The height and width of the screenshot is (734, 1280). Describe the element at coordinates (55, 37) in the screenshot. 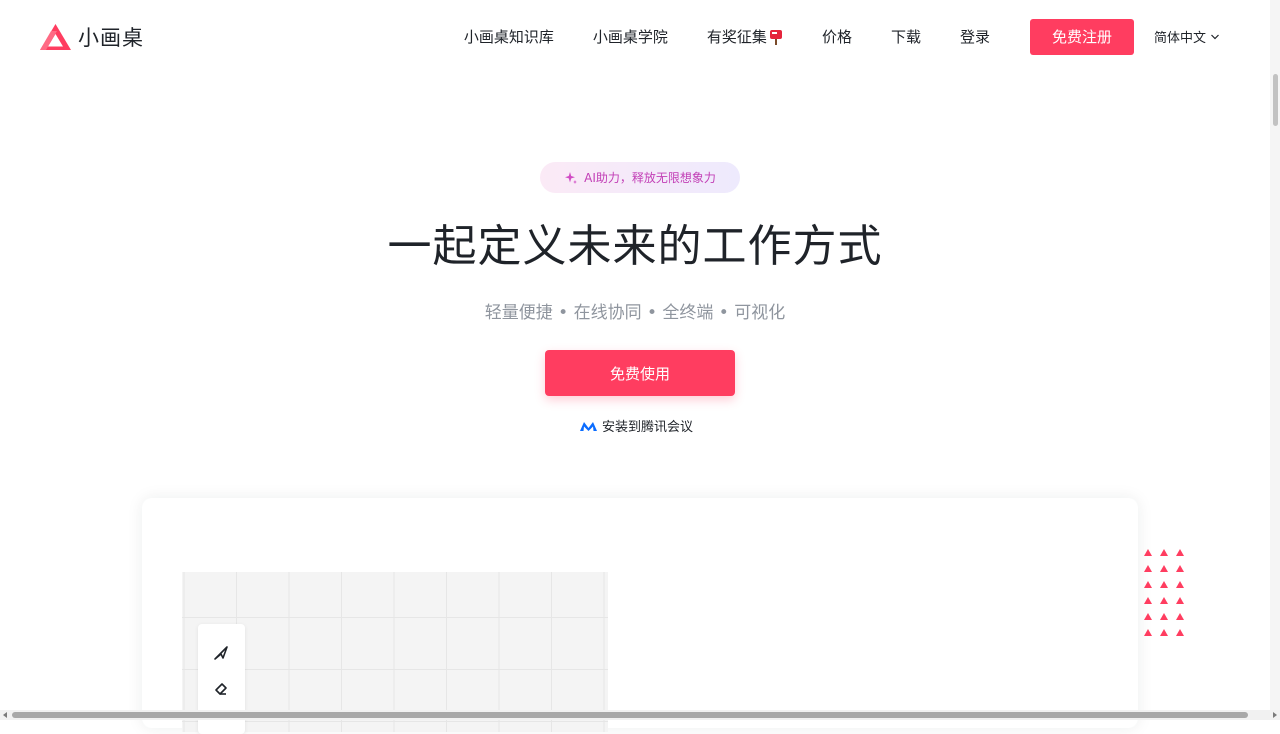

I see `brand-logo-icon` at that location.